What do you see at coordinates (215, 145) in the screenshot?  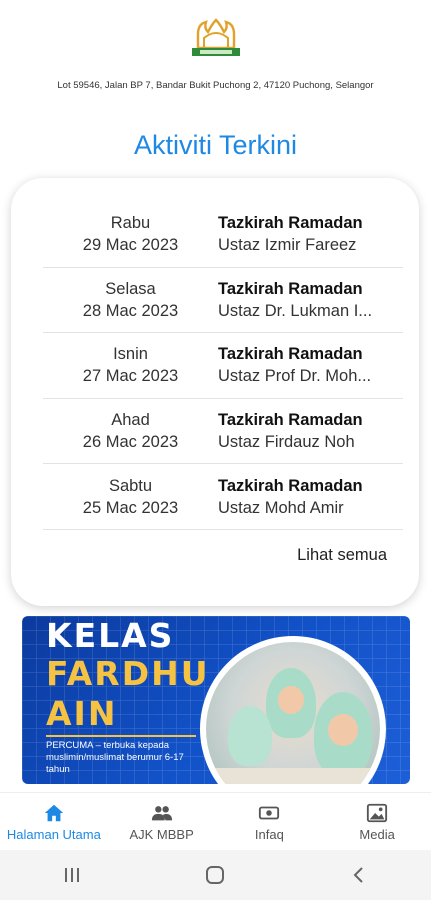 I see `section-title: Aktiviti Terkini` at bounding box center [215, 145].